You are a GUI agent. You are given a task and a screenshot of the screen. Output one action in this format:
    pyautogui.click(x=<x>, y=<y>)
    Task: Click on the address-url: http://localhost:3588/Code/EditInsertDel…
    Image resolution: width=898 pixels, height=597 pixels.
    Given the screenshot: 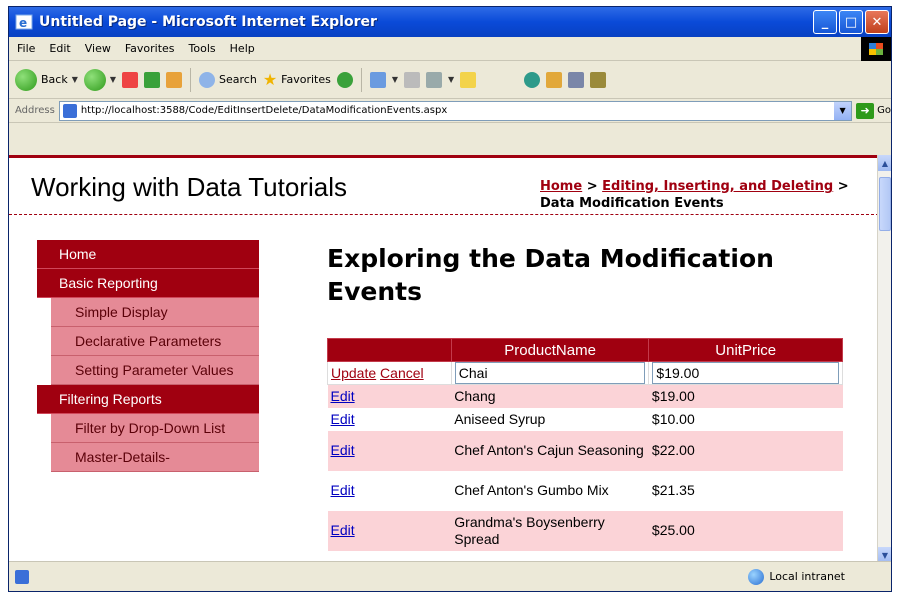 What is the action you would take?
    pyautogui.click(x=264, y=110)
    